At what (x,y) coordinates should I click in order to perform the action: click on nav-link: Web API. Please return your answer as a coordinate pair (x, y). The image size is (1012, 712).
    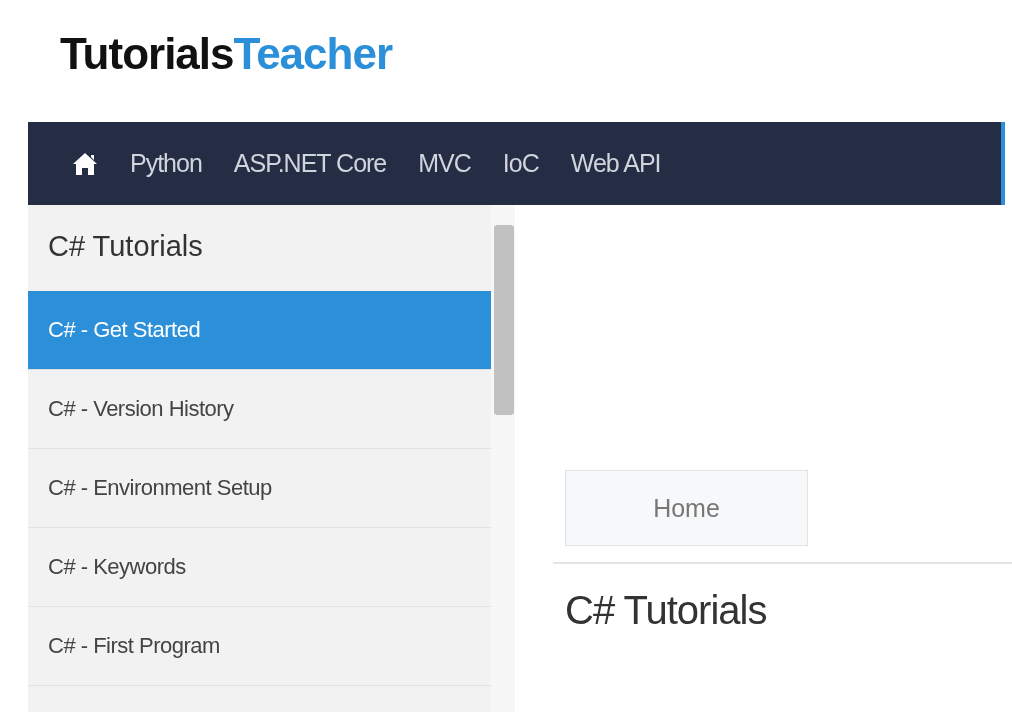
    Looking at the image, I should click on (615, 163).